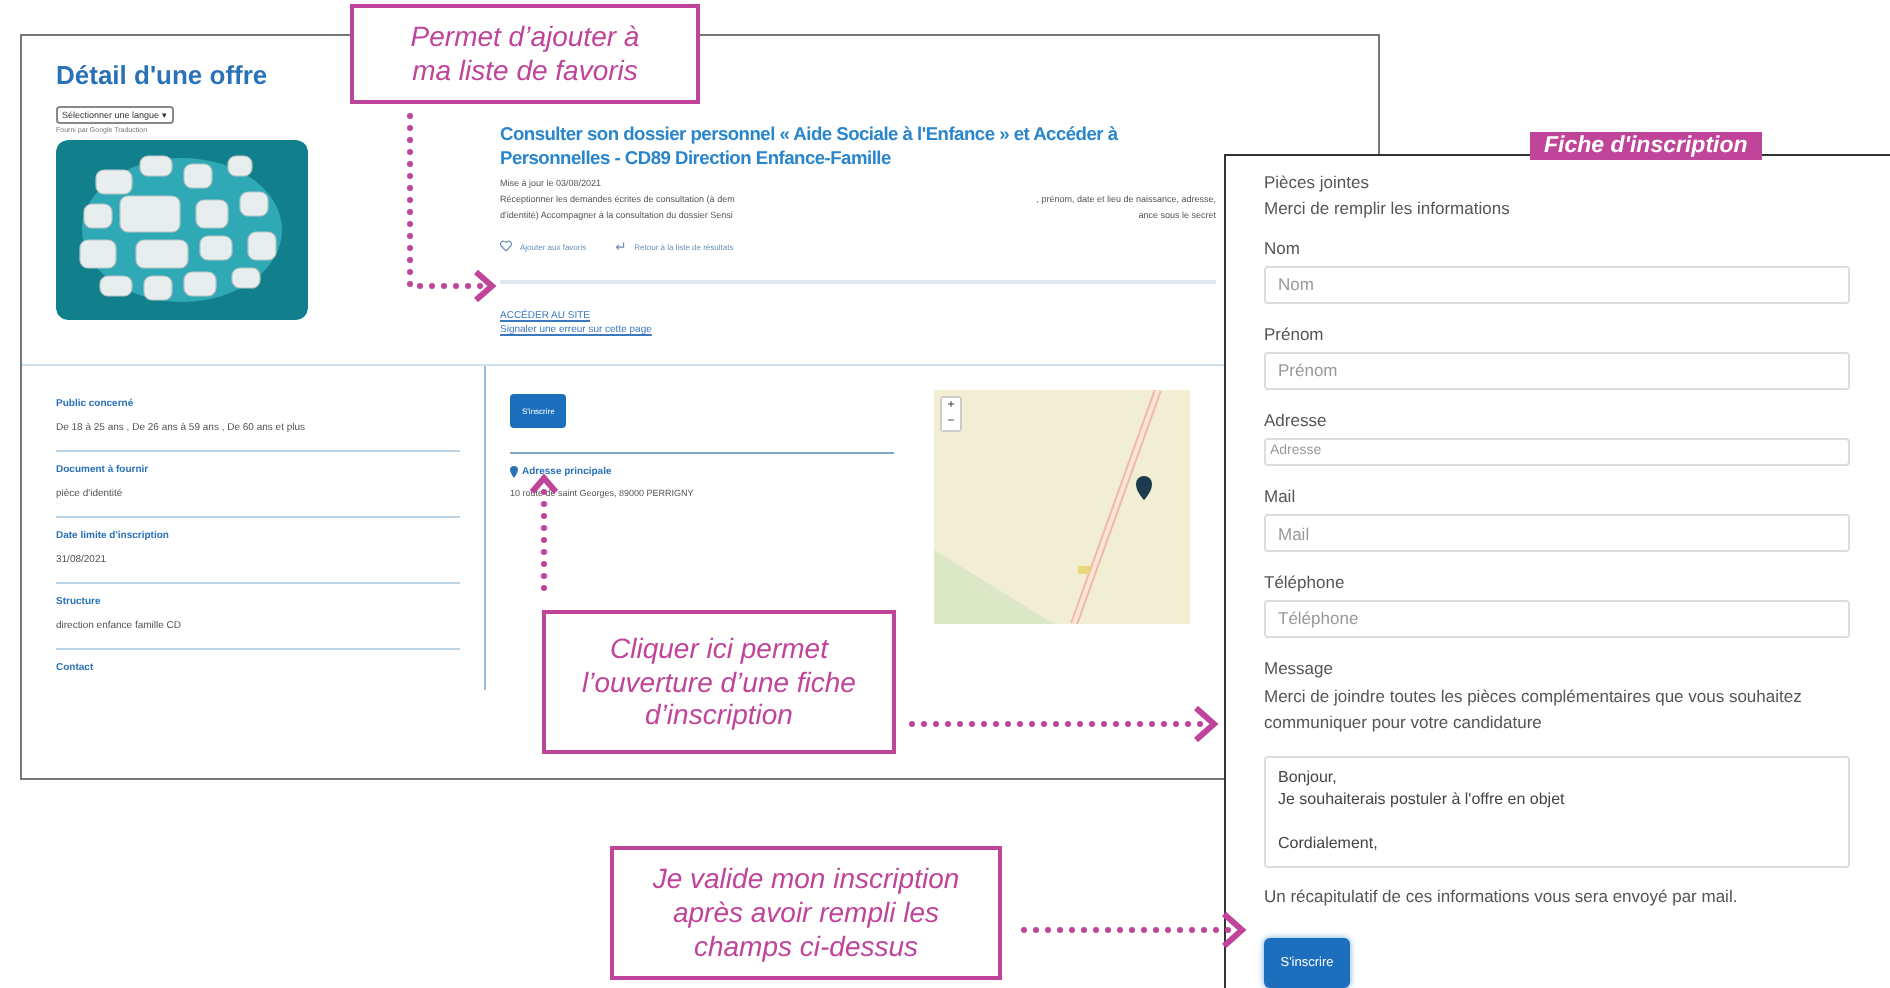  Describe the element at coordinates (1295, 333) in the screenshot. I see `field-label: Prénom` at that location.